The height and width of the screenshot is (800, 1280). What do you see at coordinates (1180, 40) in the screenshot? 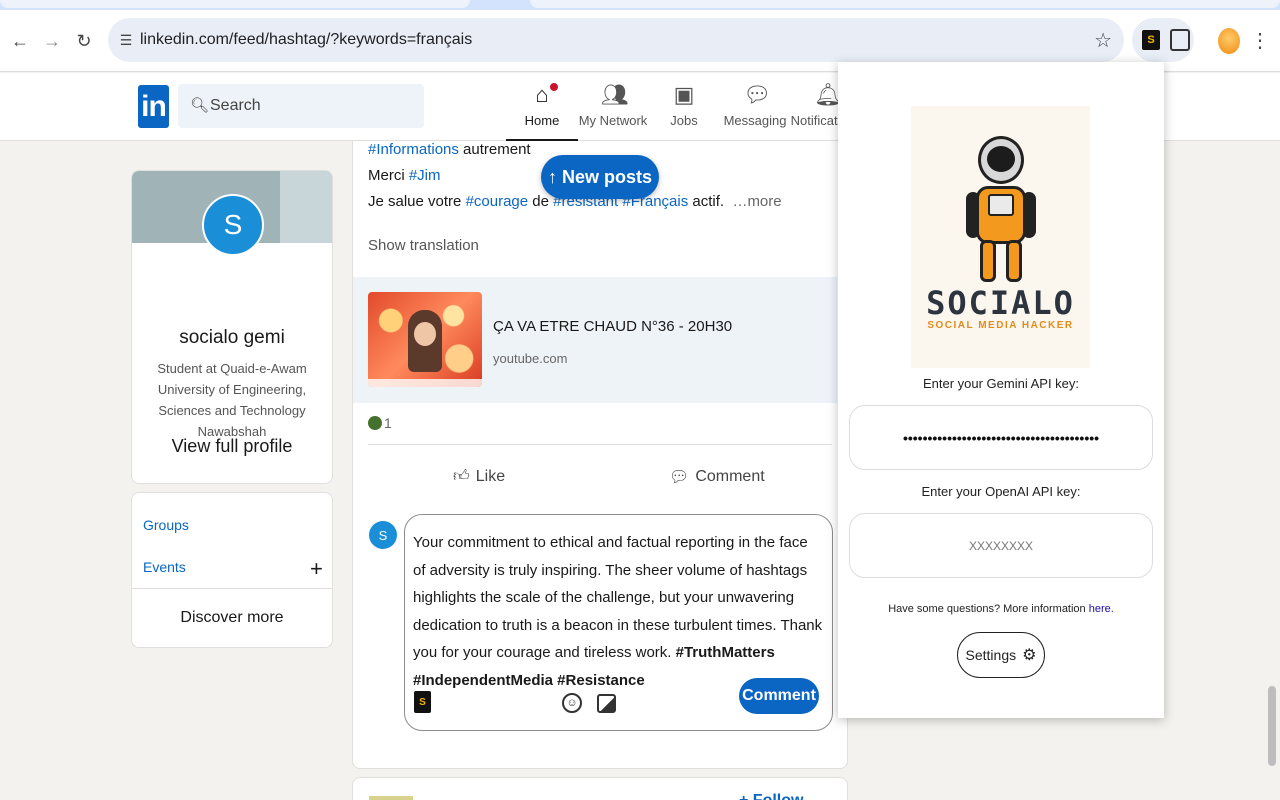
I see `extensions-puzzle-icon` at bounding box center [1180, 40].